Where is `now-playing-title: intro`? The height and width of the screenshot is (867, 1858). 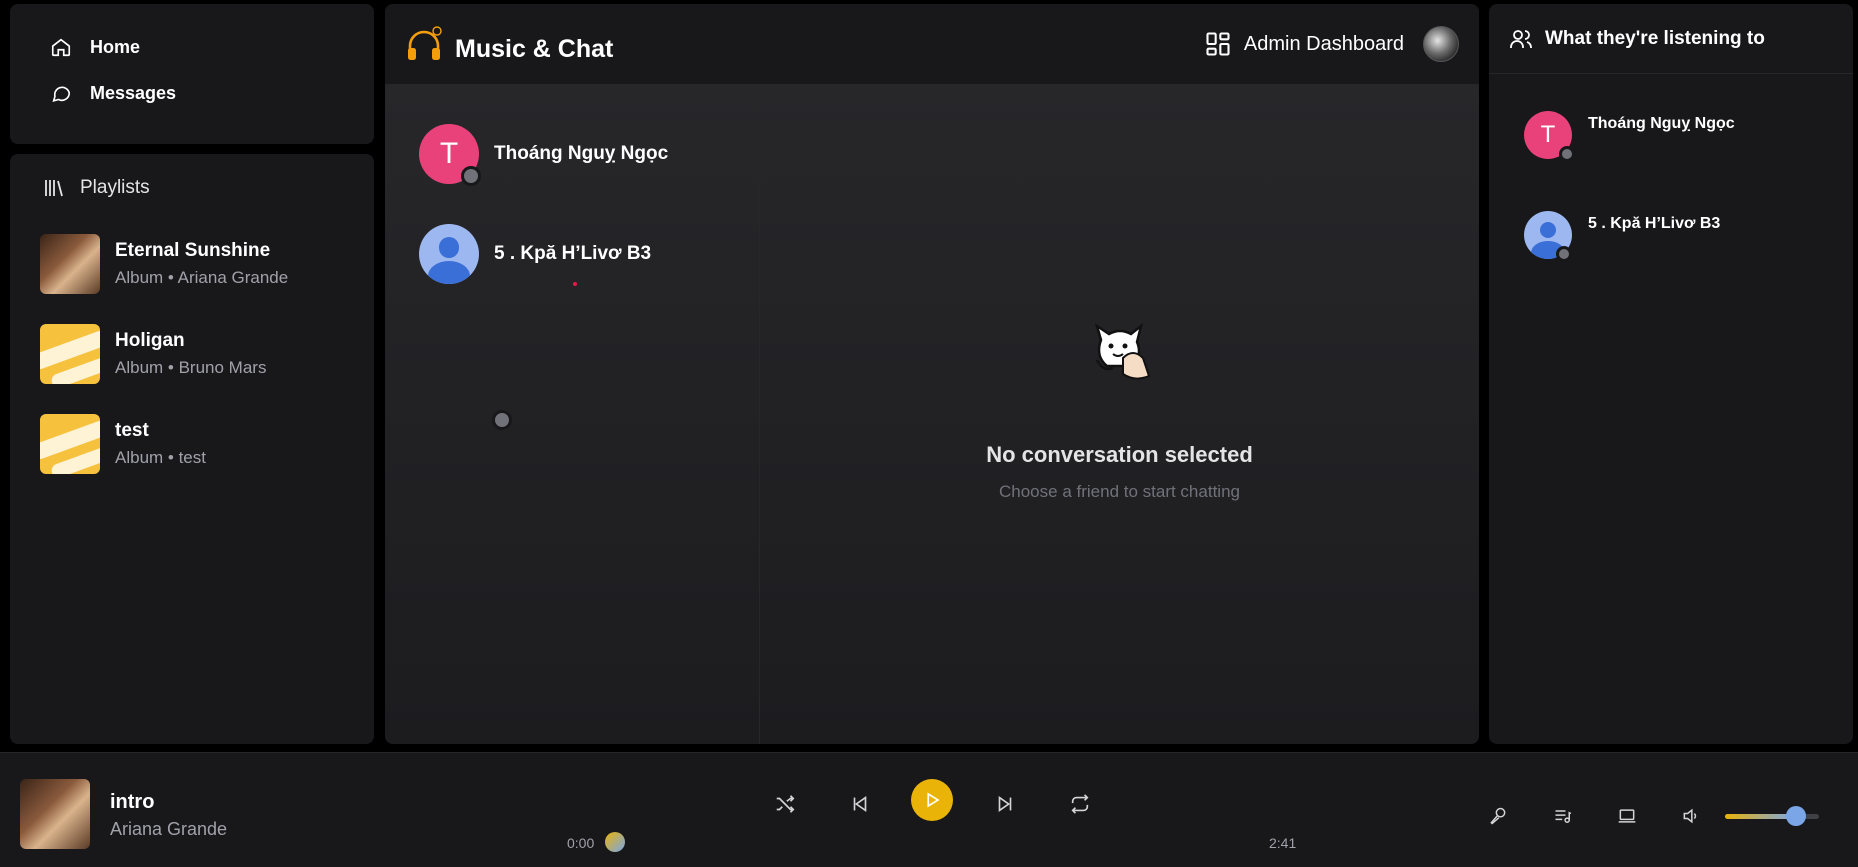 now-playing-title: intro is located at coordinates (132, 802).